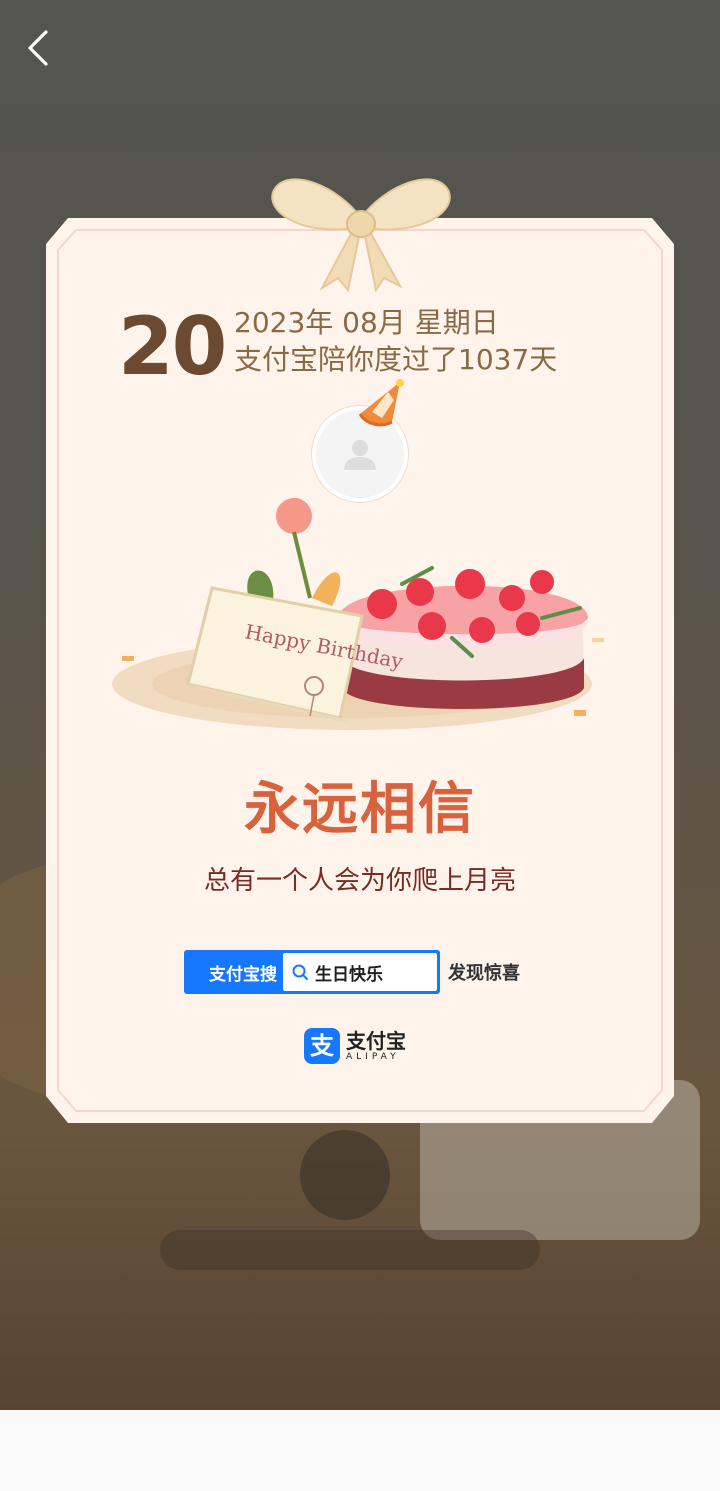 The image size is (720, 1491). What do you see at coordinates (360, 455) in the screenshot?
I see `user-icon` at bounding box center [360, 455].